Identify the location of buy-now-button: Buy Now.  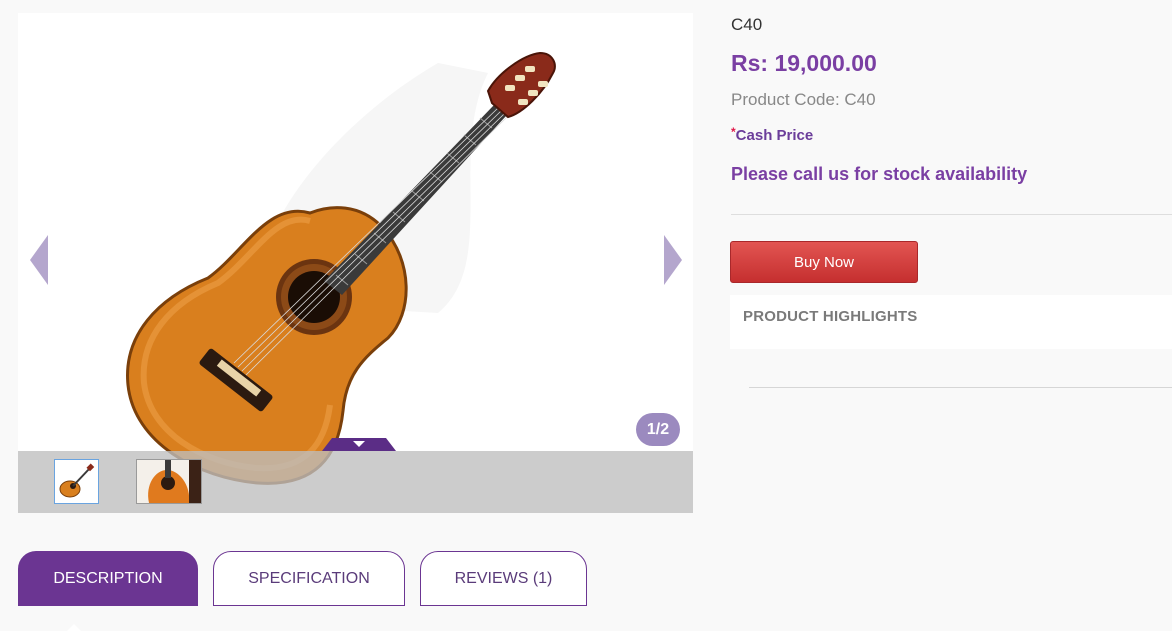
(824, 262).